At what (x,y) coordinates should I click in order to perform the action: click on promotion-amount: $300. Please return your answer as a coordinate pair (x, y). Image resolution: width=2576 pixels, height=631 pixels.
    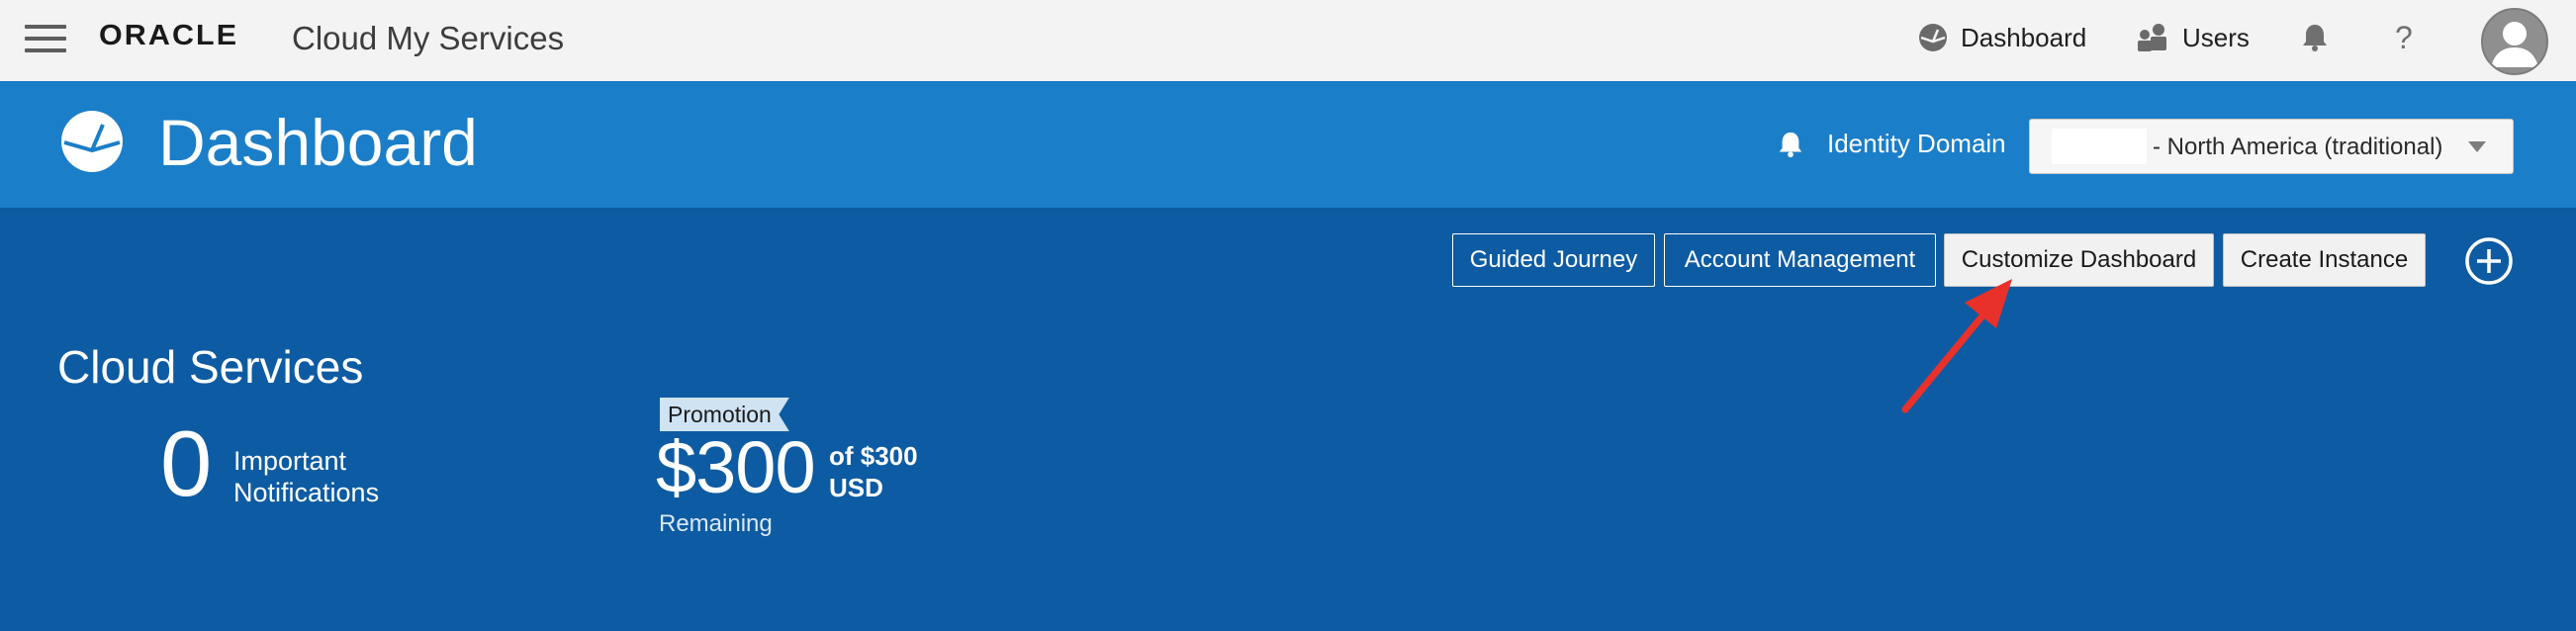
    Looking at the image, I should click on (736, 467).